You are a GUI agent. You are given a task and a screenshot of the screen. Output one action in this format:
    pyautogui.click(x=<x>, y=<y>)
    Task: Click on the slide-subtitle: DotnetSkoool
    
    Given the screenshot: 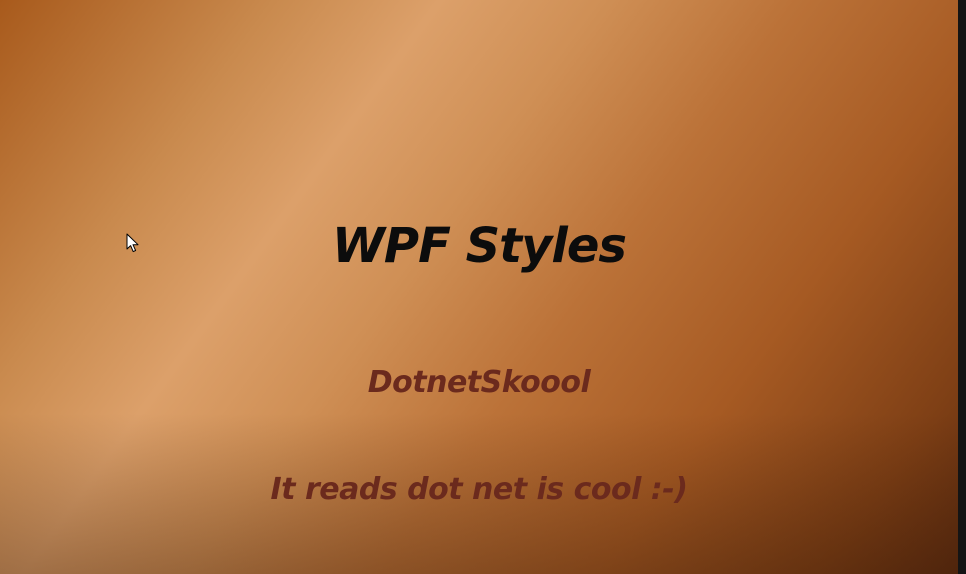 What is the action you would take?
    pyautogui.click(x=479, y=382)
    